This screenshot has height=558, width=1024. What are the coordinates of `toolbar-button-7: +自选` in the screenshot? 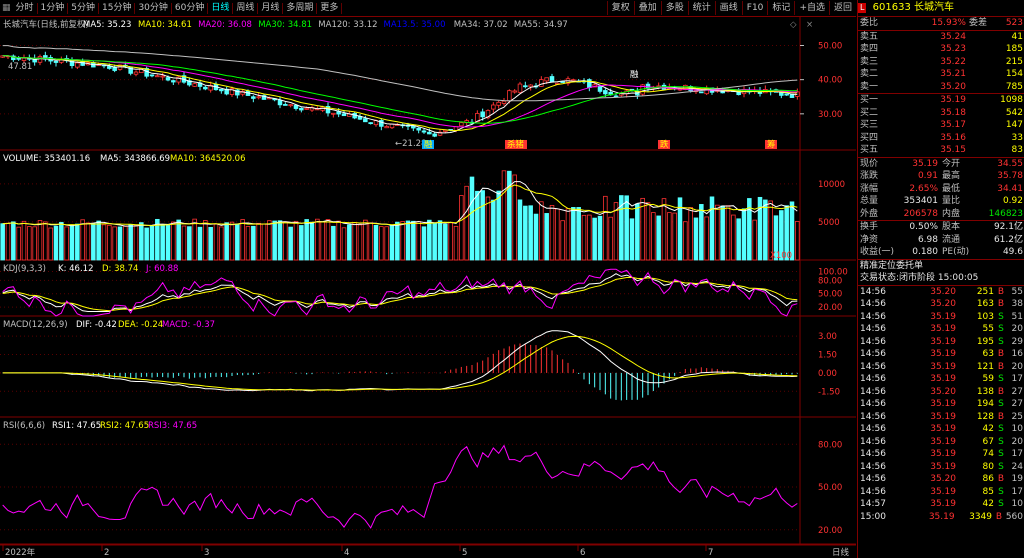 It's located at (811, 8).